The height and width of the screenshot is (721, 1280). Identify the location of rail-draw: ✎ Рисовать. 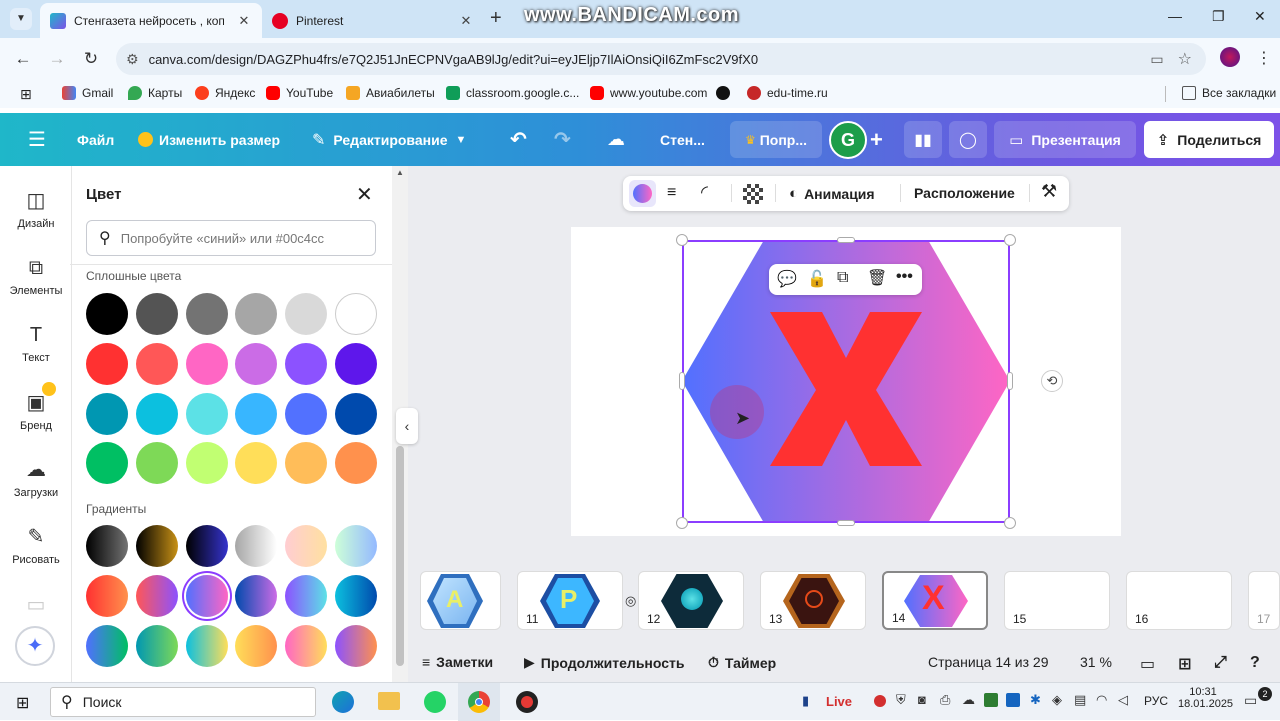
(36, 546).